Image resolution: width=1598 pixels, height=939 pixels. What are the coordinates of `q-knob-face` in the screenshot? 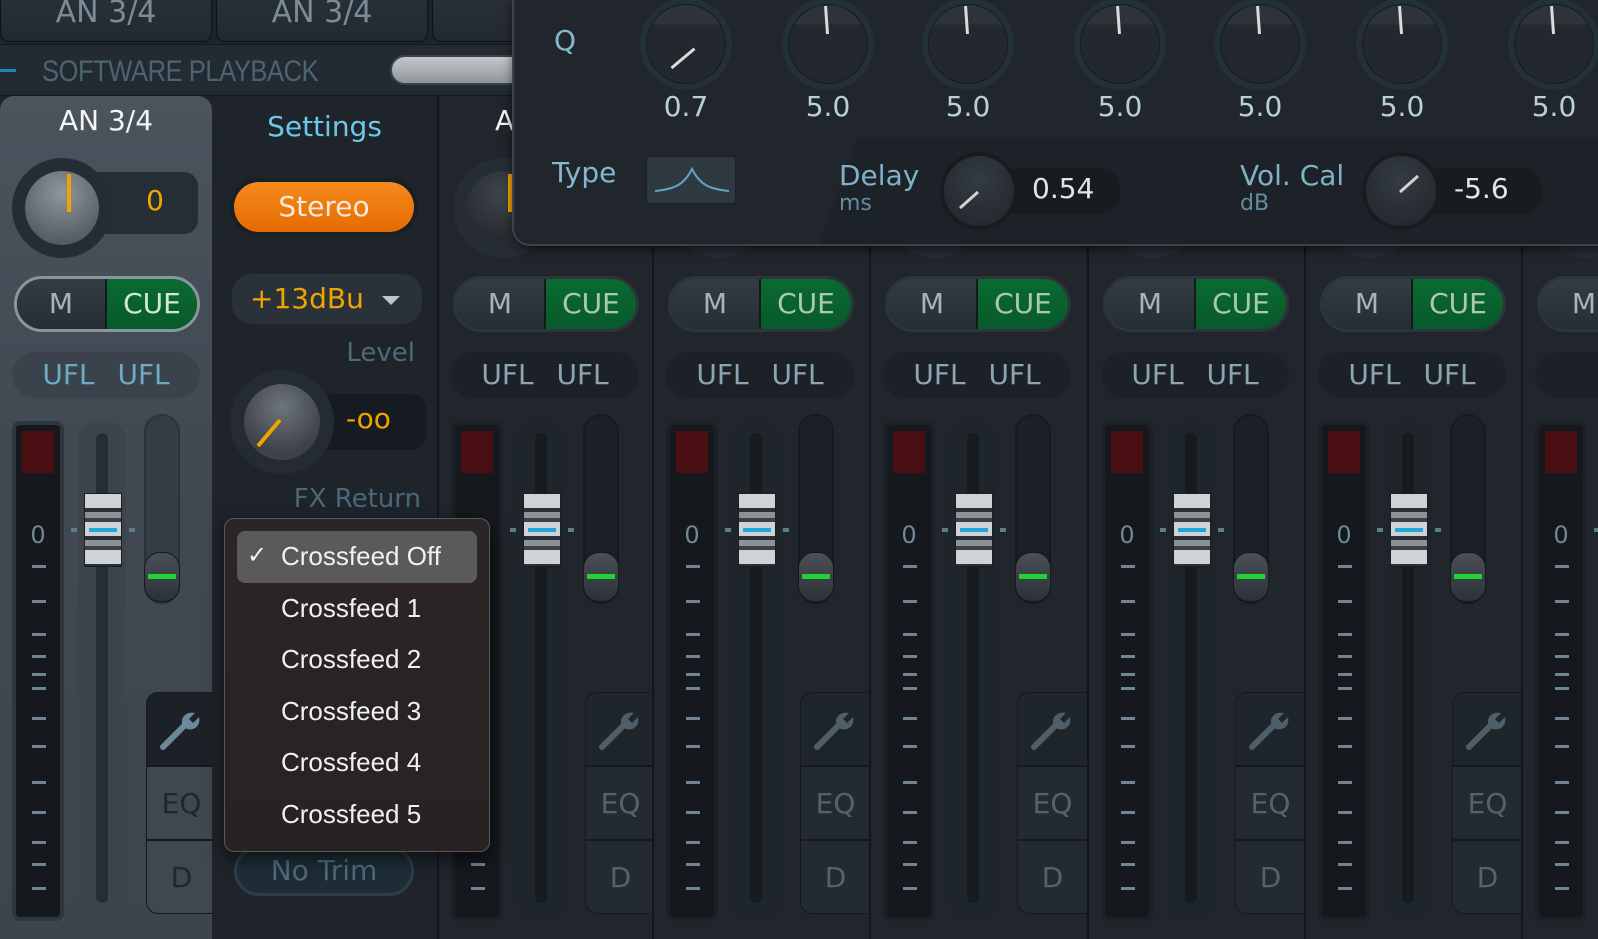 It's located at (686, 44).